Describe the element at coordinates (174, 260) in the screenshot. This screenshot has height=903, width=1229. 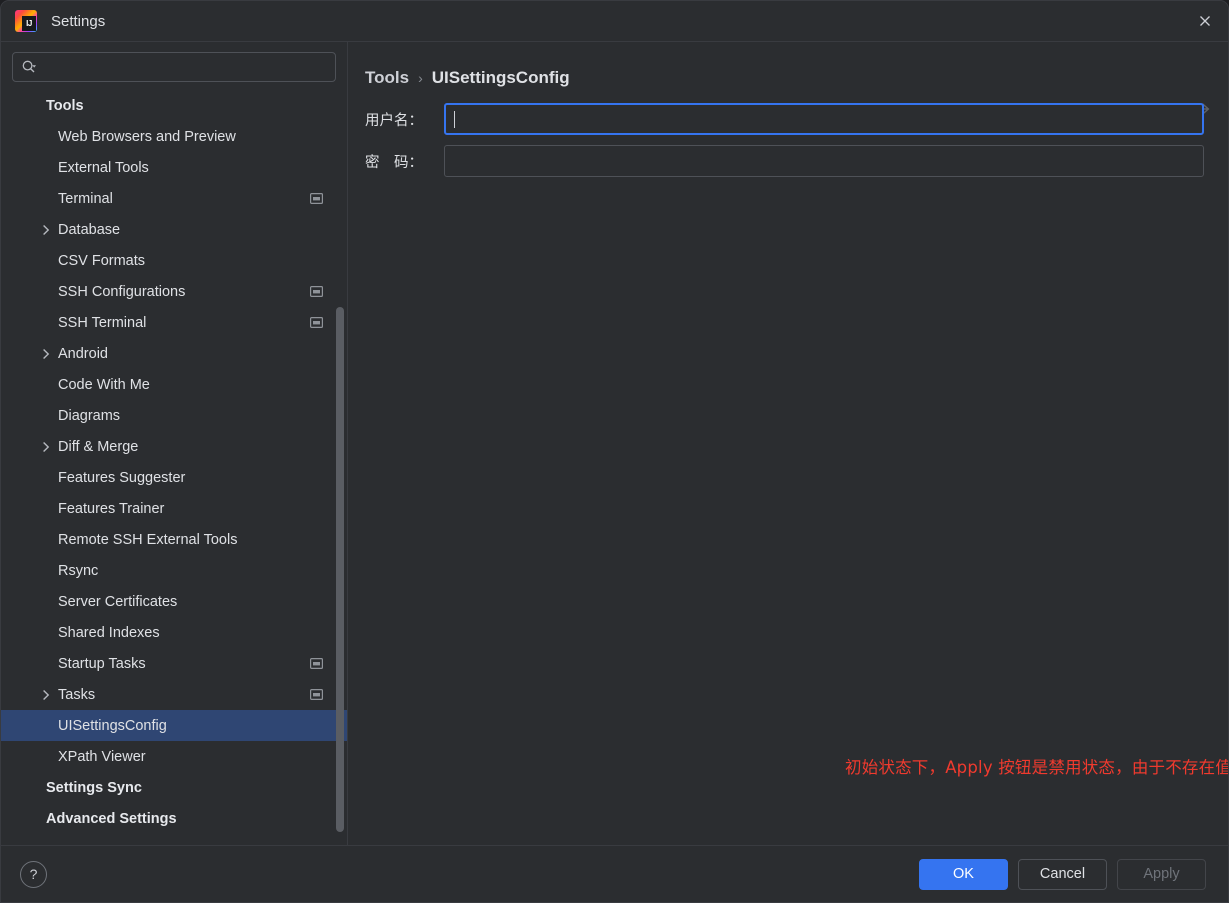
I see `sidebar-item-csv-formats: CSV Formats` at that location.